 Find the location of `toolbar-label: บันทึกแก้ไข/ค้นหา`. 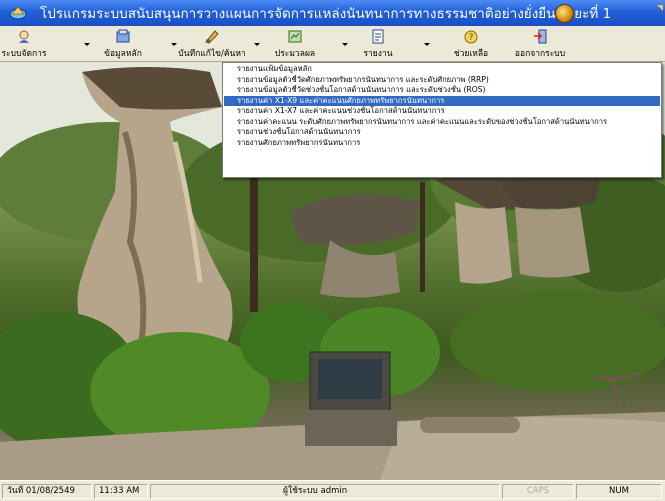

toolbar-label: บันทึกแก้ไข/ค้นหา is located at coordinates (212, 54).